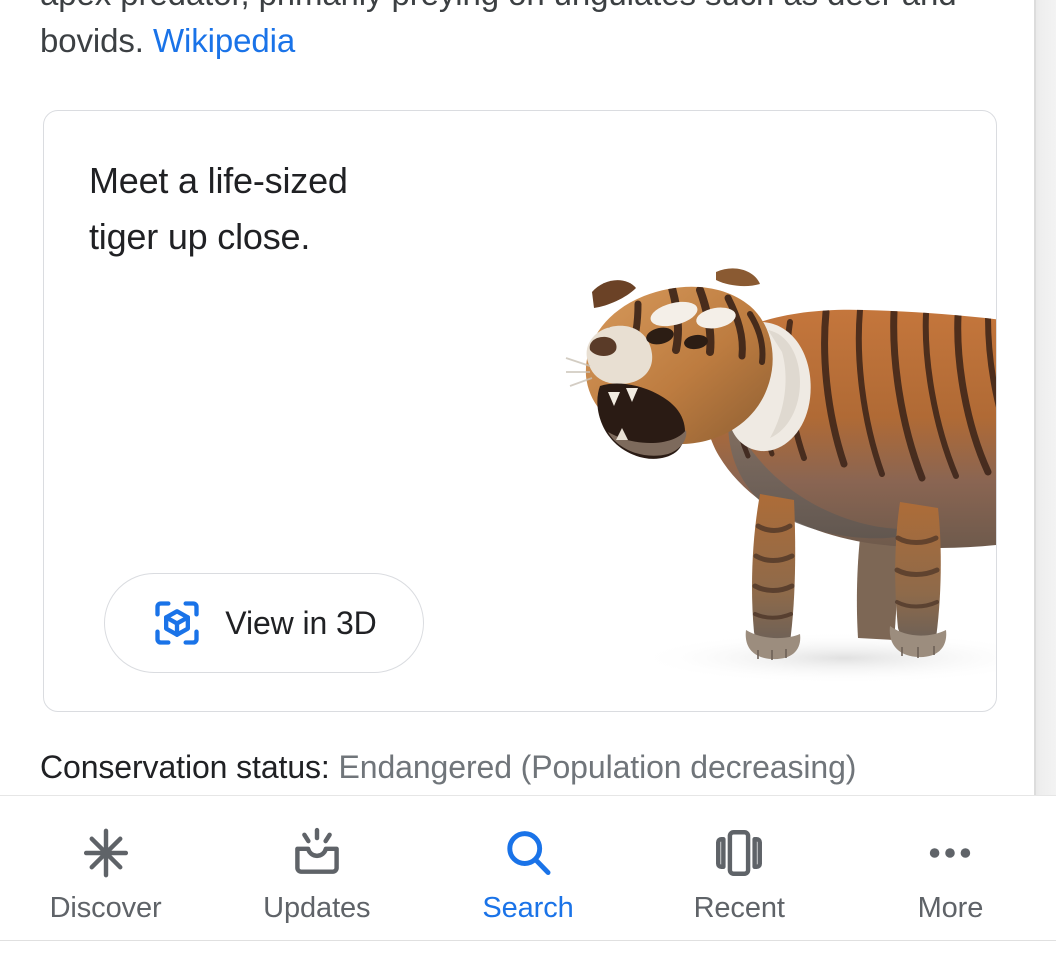 This screenshot has width=1056, height=955. Describe the element at coordinates (105, 908) in the screenshot. I see `nav-label-discover: Discover` at that location.